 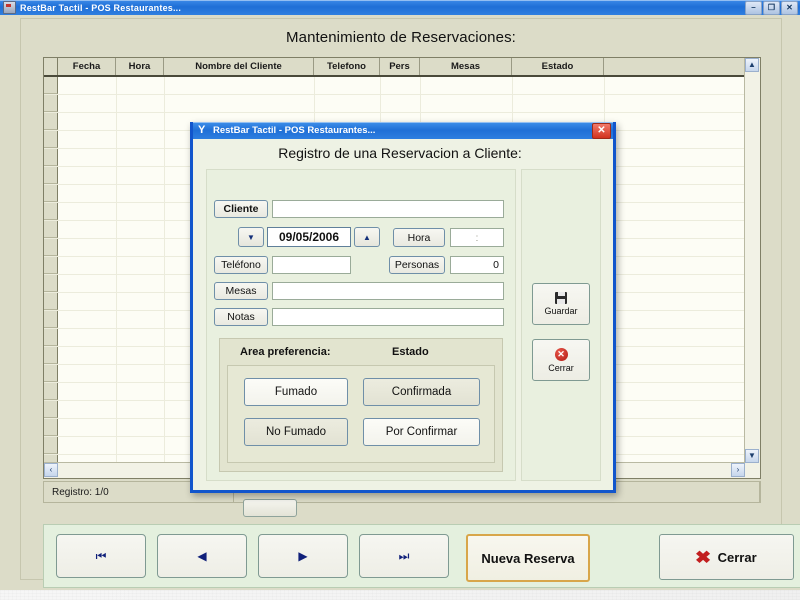 What do you see at coordinates (309, 237) in the screenshot?
I see `fecha-input: 09/05/2006` at bounding box center [309, 237].